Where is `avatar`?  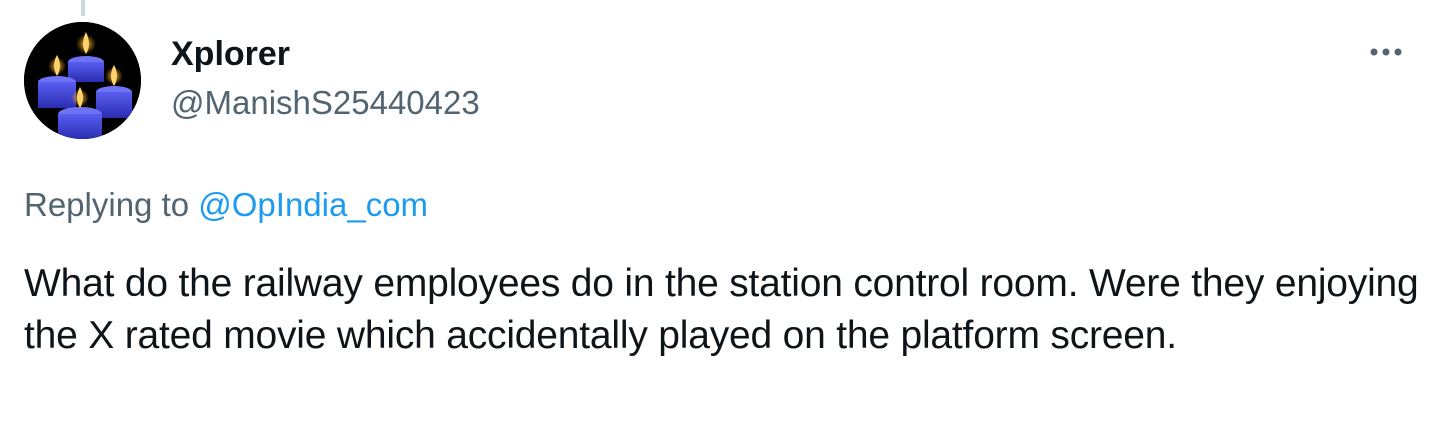
avatar is located at coordinates (82, 80).